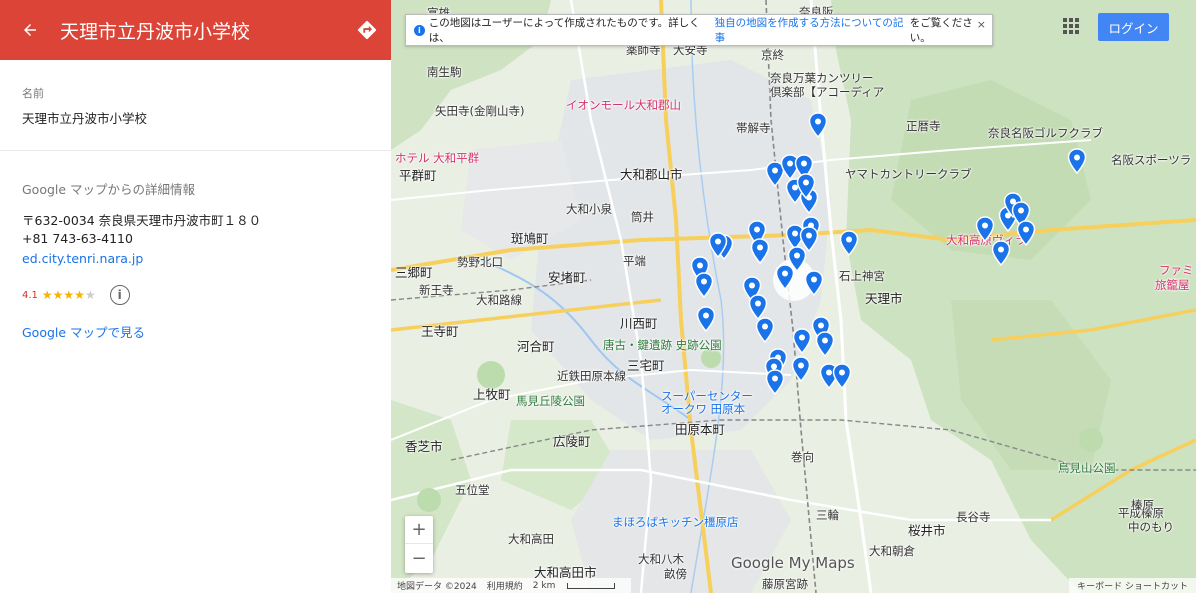 Image resolution: width=1196 pixels, height=593 pixels. I want to click on directions-icon, so click(367, 30).